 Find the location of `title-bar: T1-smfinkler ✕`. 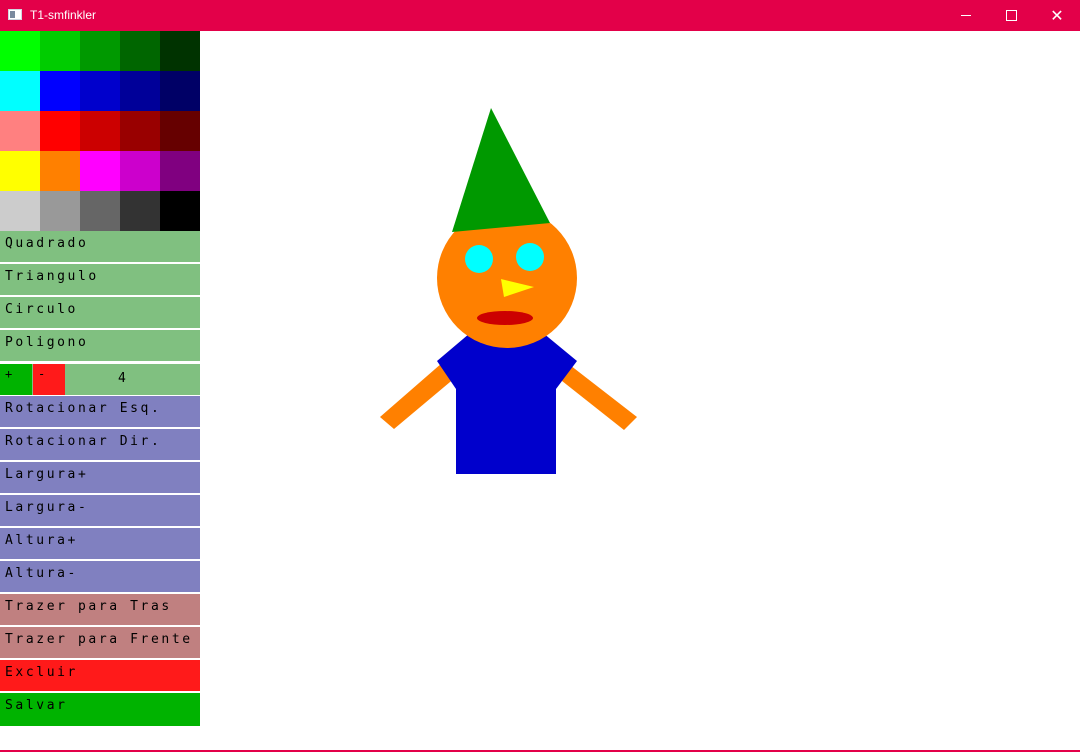

title-bar: T1-smfinkler ✕ is located at coordinates (540, 15).